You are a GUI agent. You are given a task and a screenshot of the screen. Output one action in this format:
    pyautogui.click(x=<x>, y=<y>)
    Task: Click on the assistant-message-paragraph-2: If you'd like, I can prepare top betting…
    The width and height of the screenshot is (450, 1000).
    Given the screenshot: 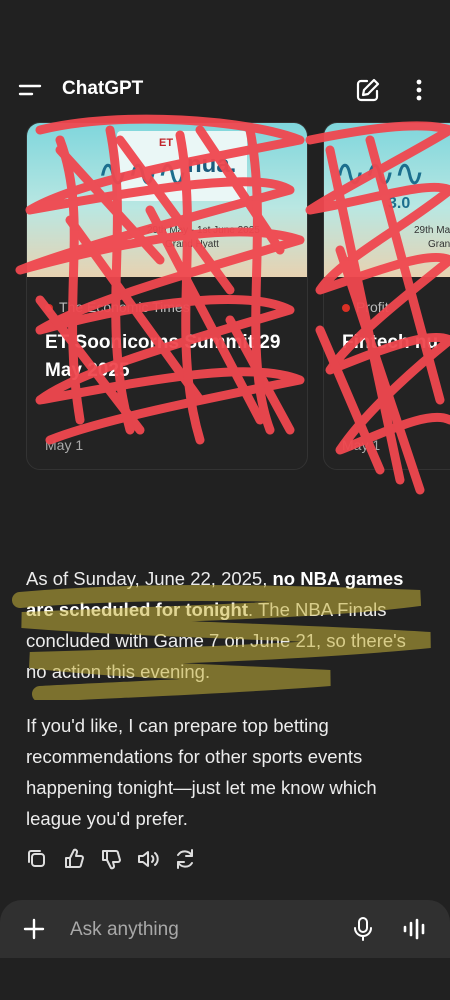 What is the action you would take?
    pyautogui.click(x=201, y=772)
    